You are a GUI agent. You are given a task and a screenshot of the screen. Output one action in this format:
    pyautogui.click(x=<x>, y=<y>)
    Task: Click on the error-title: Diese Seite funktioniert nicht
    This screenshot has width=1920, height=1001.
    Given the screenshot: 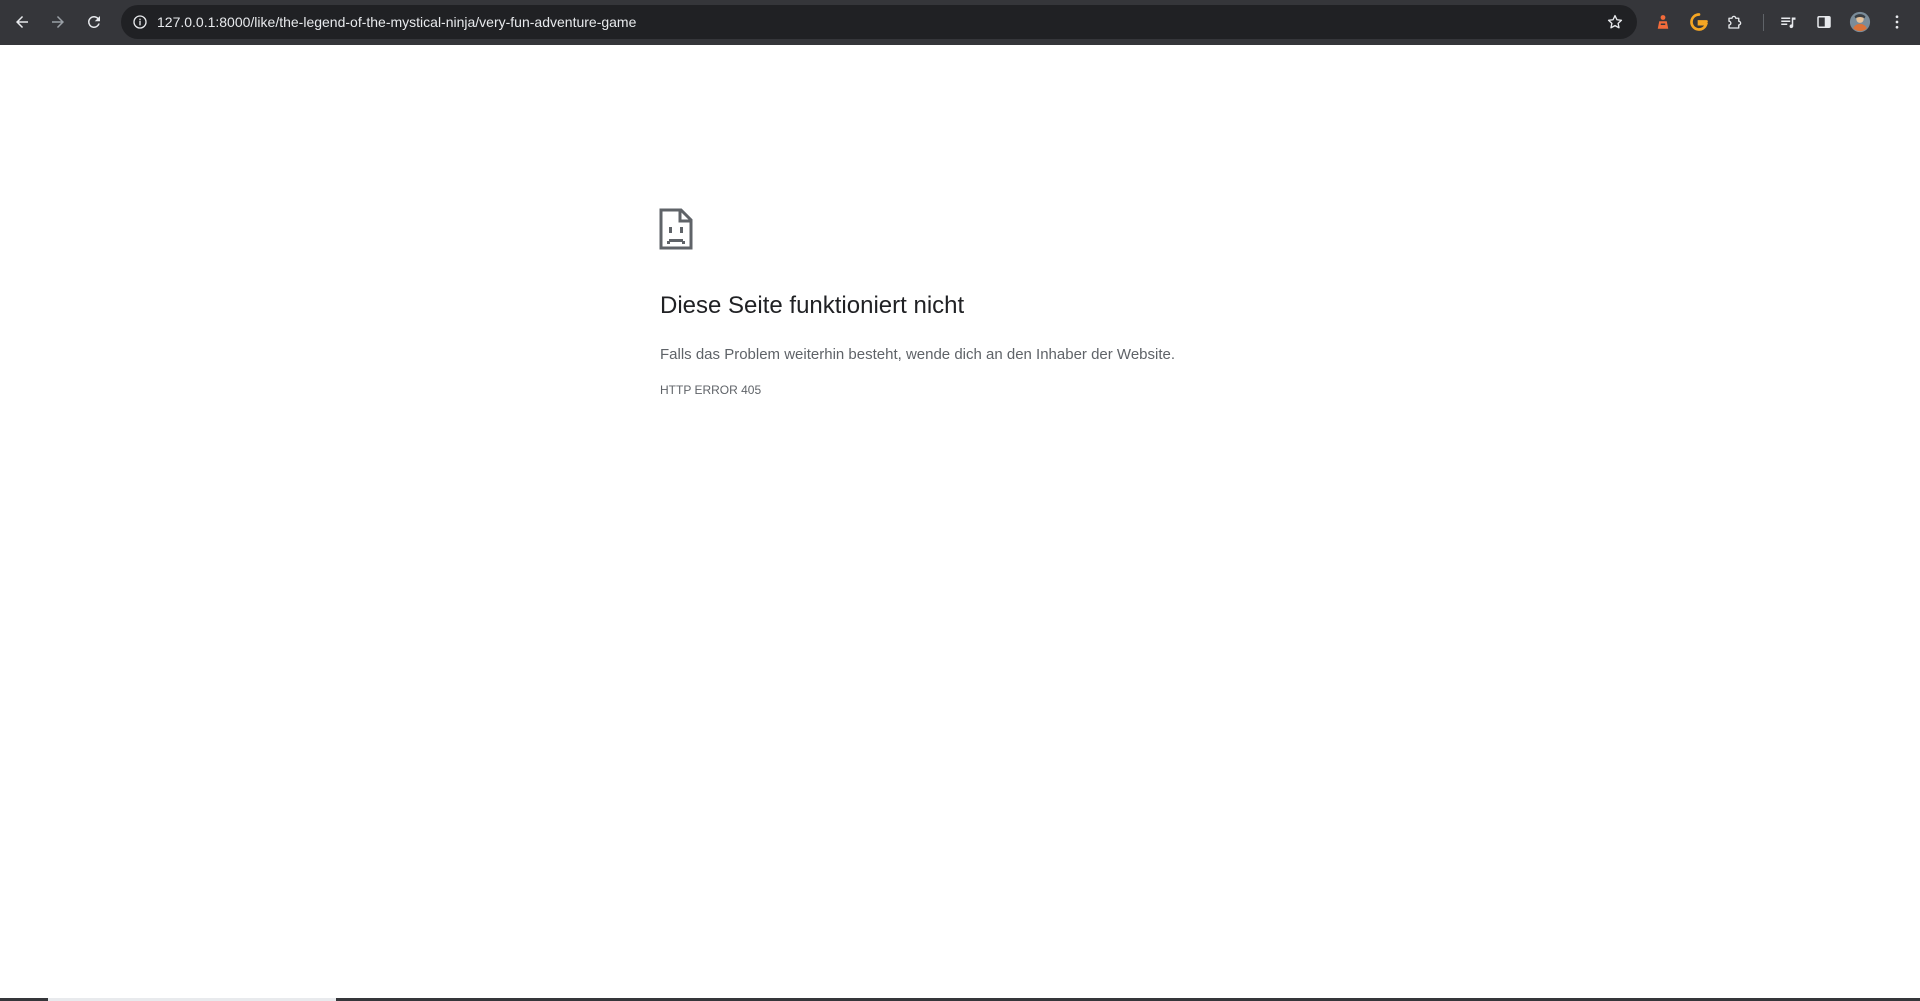 What is the action you would take?
    pyautogui.click(x=812, y=305)
    